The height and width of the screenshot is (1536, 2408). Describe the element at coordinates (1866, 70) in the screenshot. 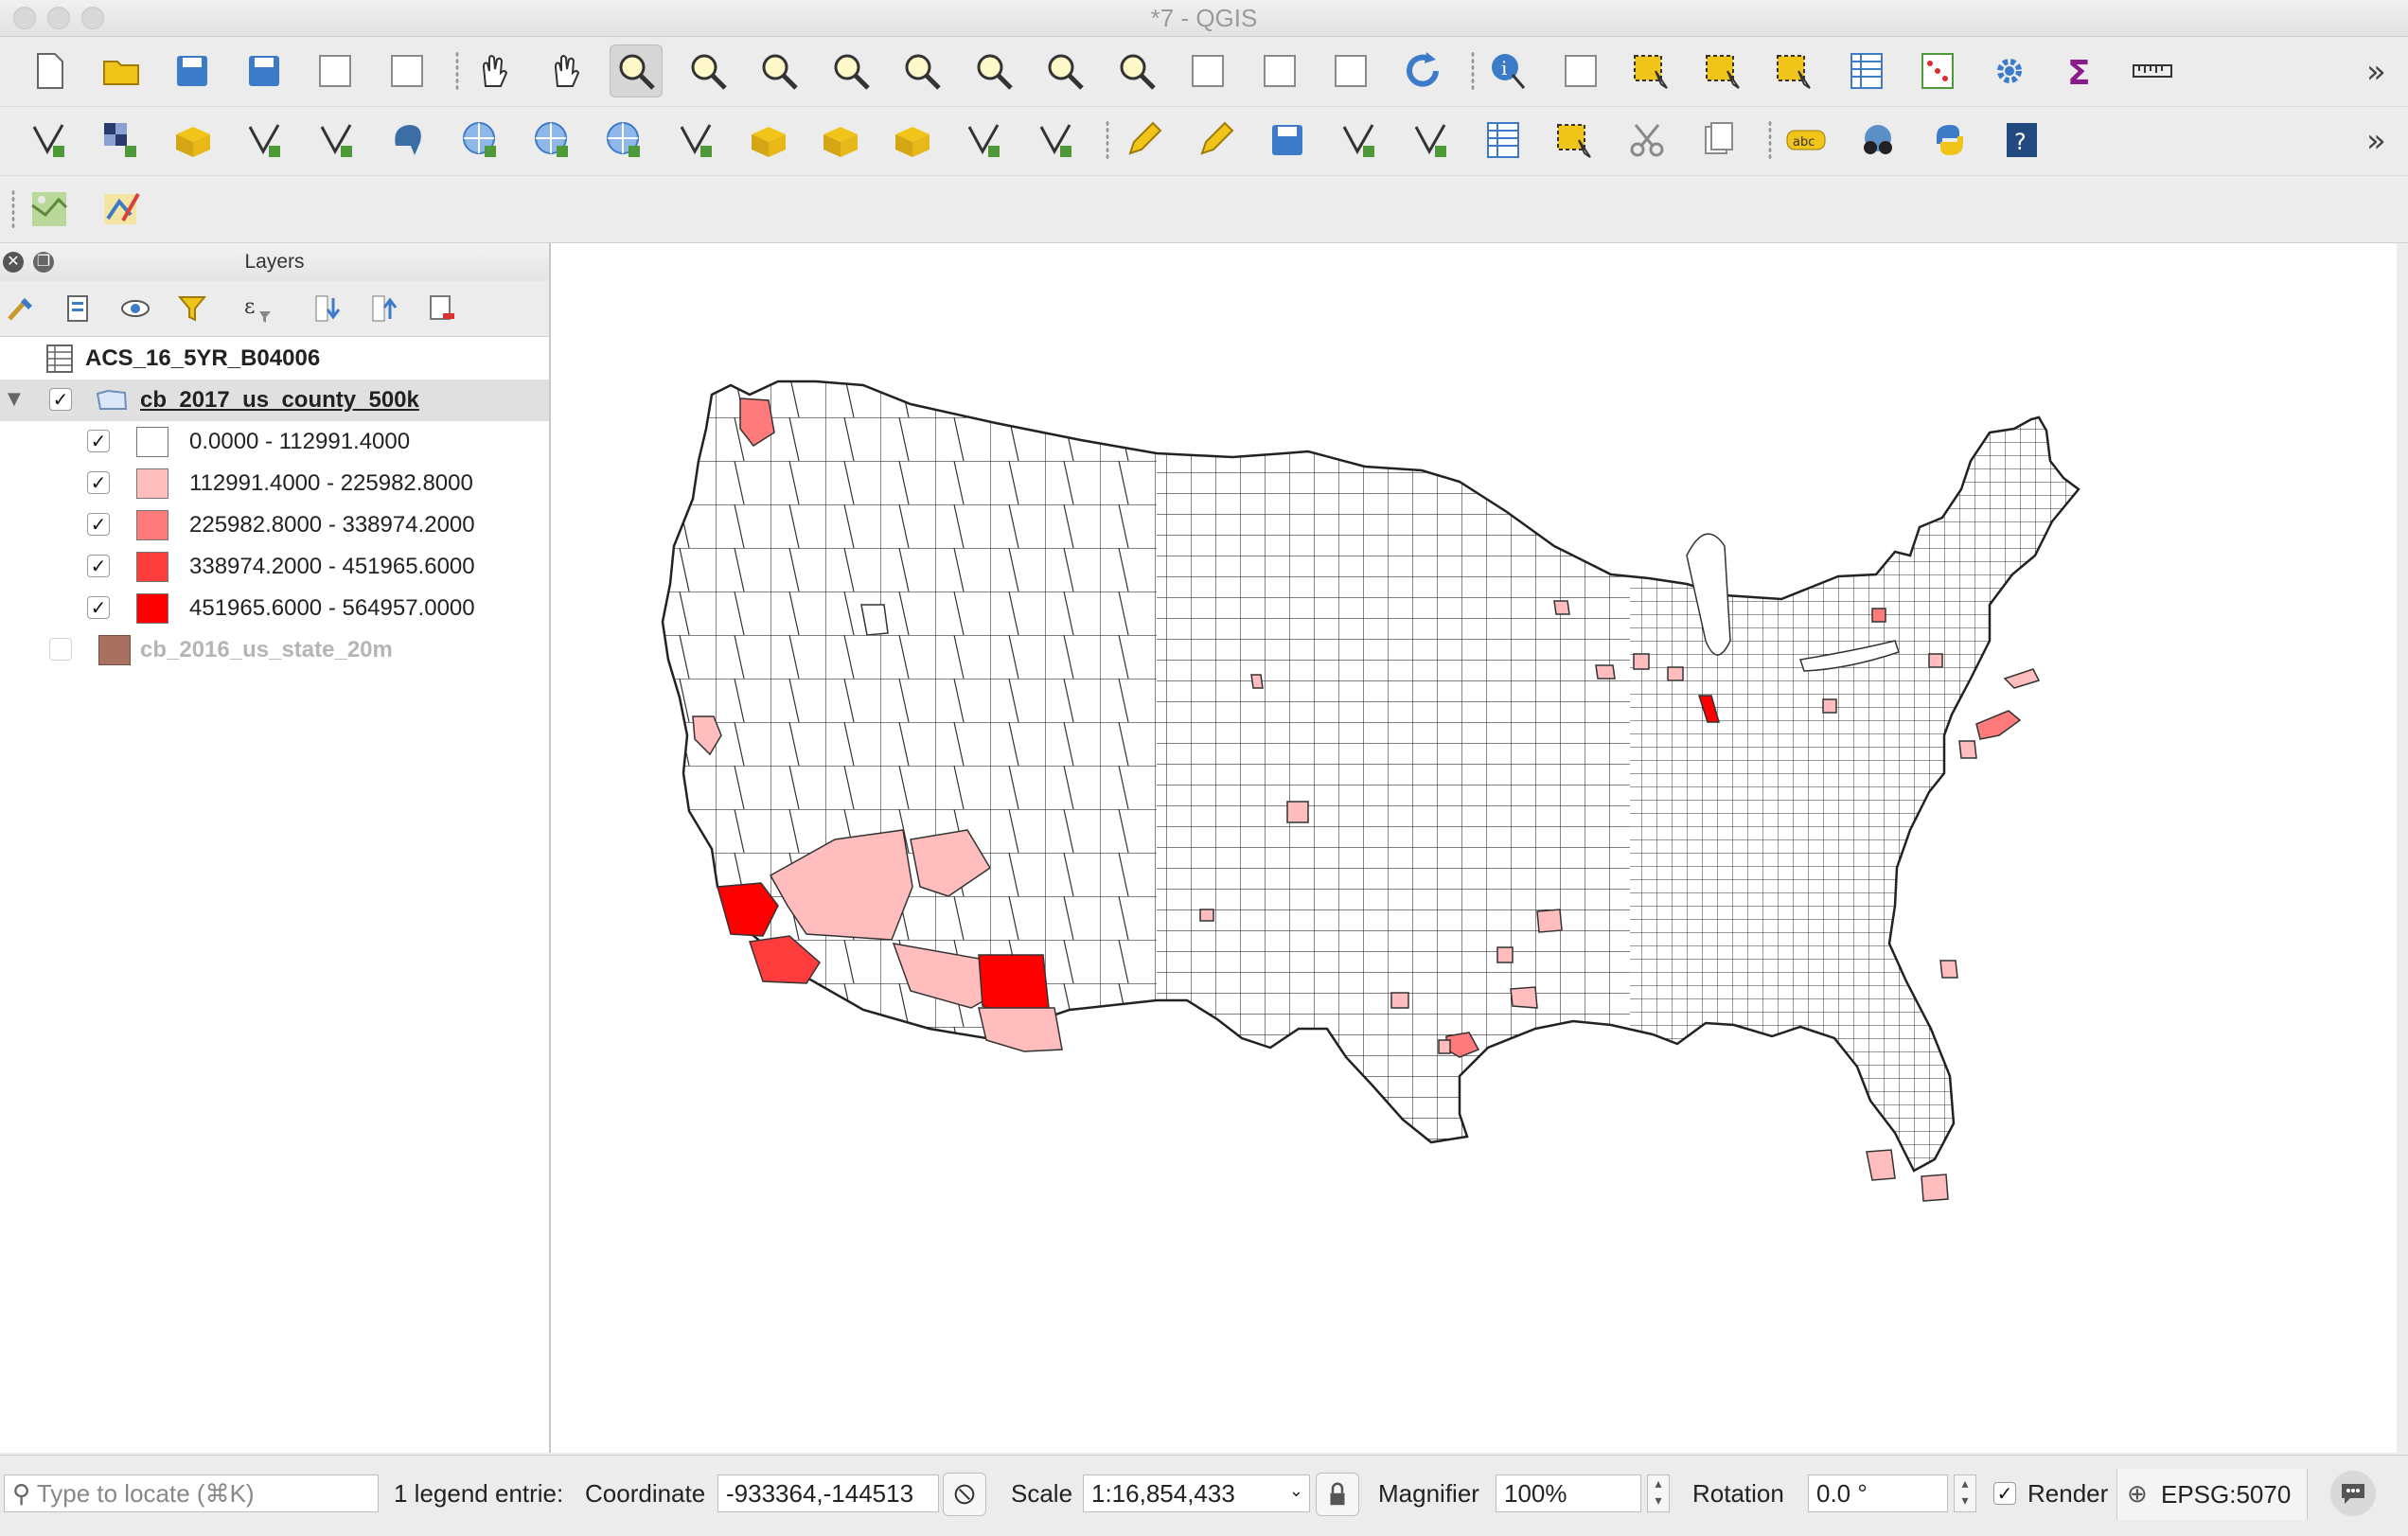

I see `attribute-table-icon` at that location.